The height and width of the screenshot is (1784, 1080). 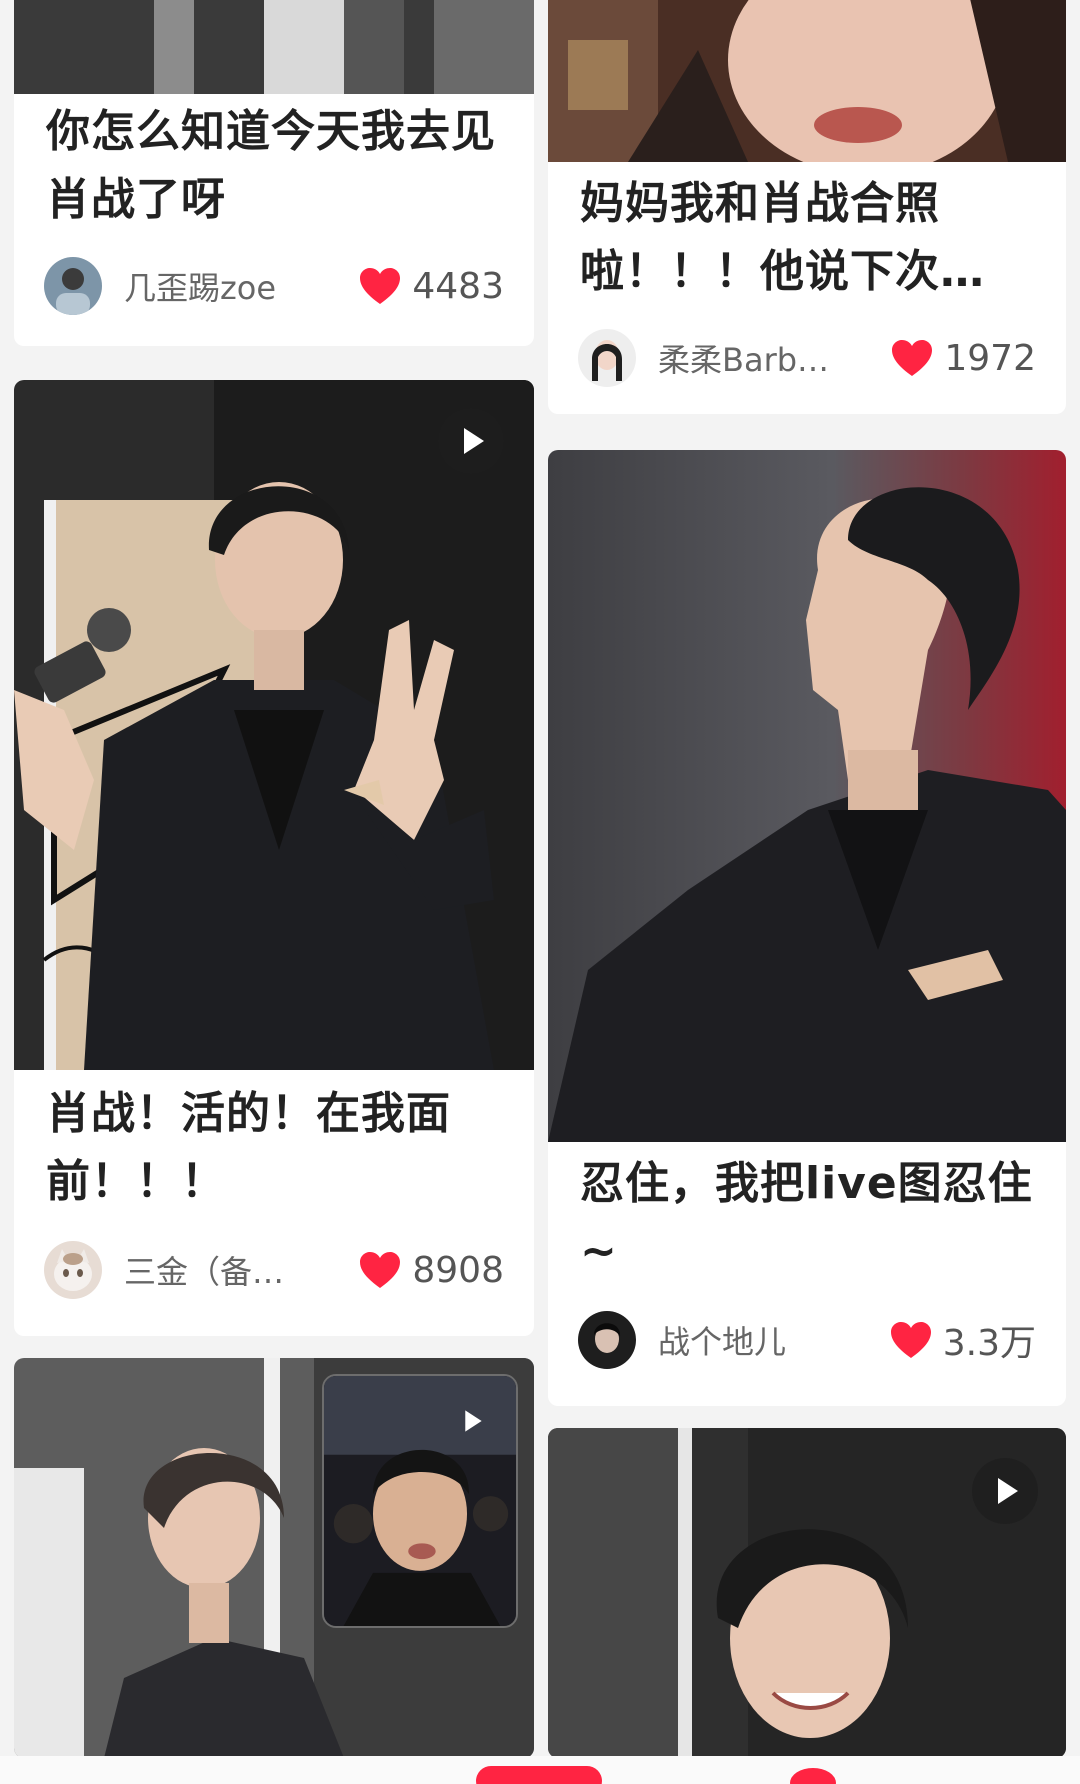 I want to click on note-title: 肖战！活的！在我面前！！！, so click(x=276, y=1148).